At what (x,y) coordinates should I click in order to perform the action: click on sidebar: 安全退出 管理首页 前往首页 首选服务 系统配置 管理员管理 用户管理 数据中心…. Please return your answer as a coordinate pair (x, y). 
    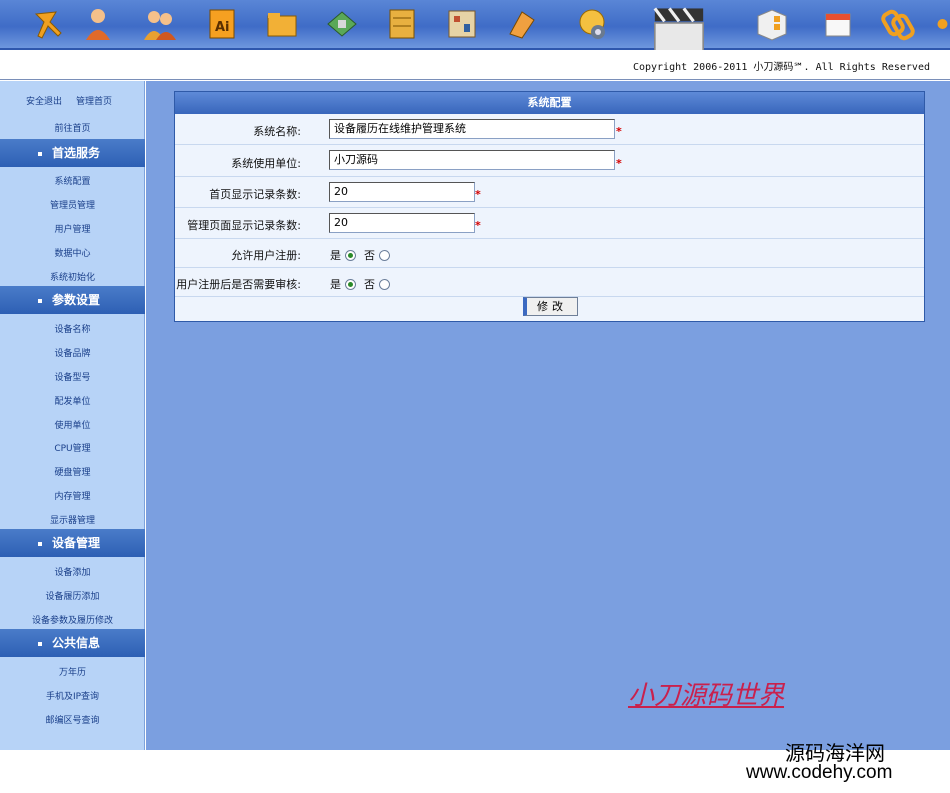
    Looking at the image, I should click on (72, 415).